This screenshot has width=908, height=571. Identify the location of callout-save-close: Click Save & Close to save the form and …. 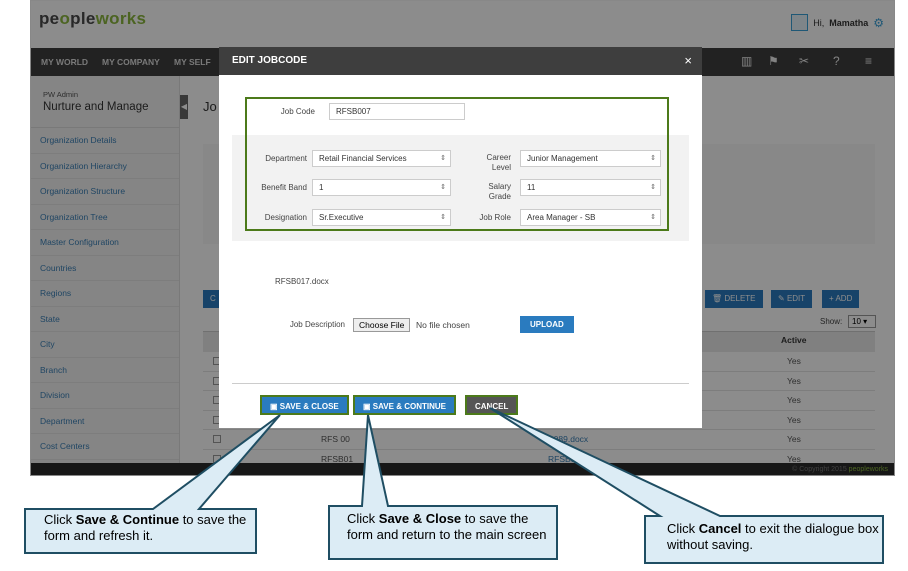
(449, 533).